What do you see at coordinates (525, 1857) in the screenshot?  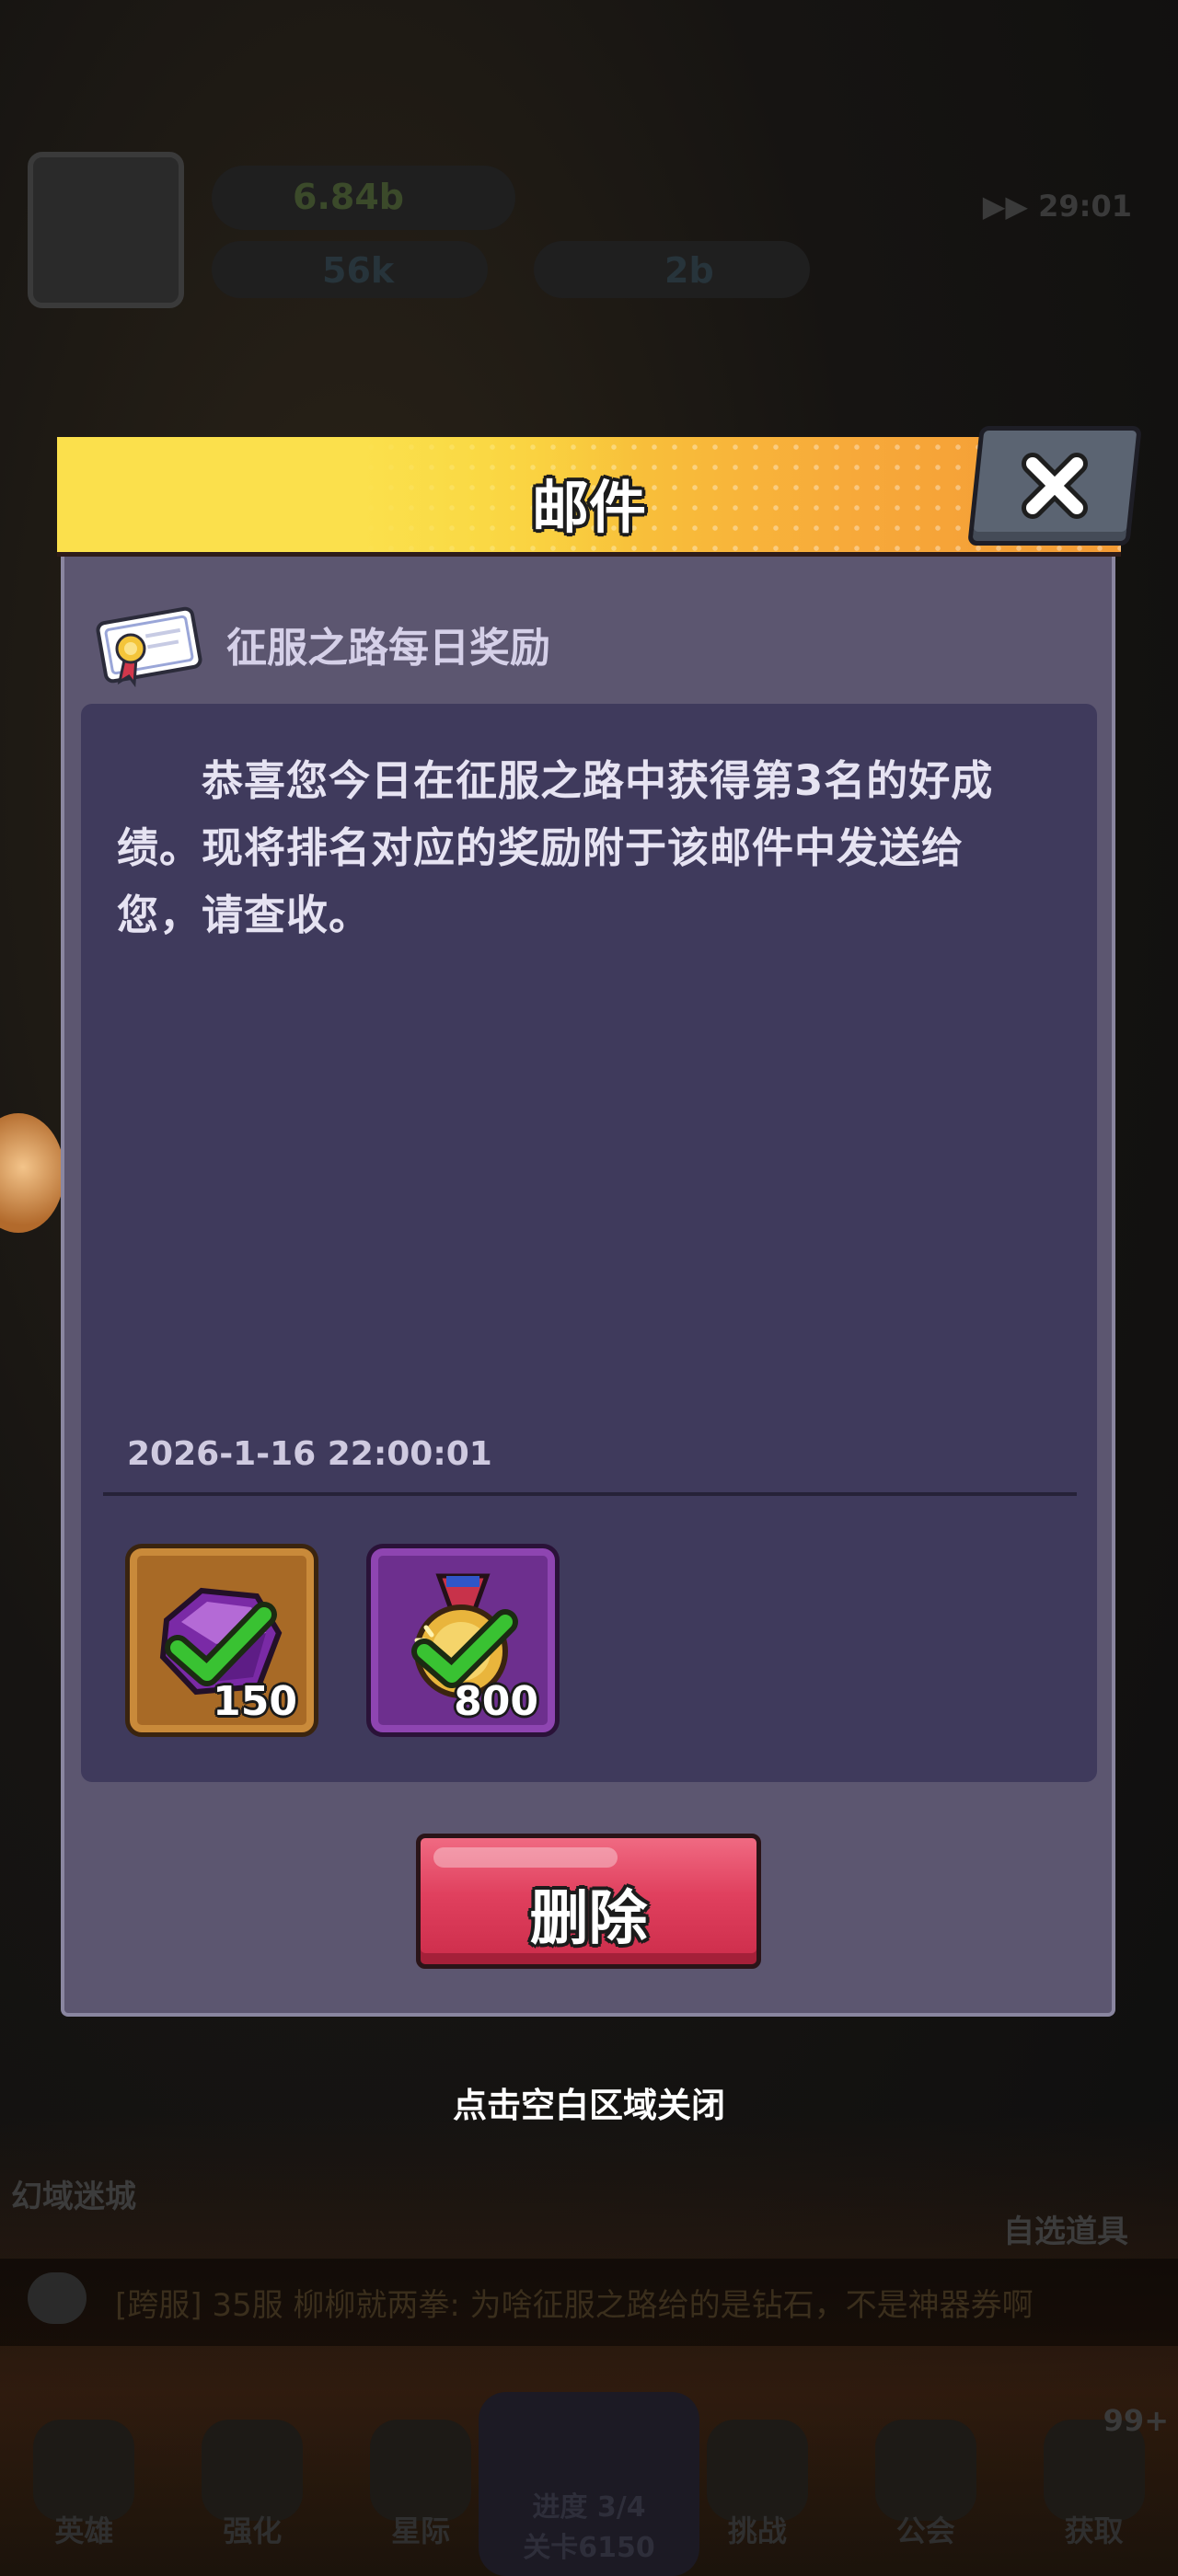 I see `button-shine` at bounding box center [525, 1857].